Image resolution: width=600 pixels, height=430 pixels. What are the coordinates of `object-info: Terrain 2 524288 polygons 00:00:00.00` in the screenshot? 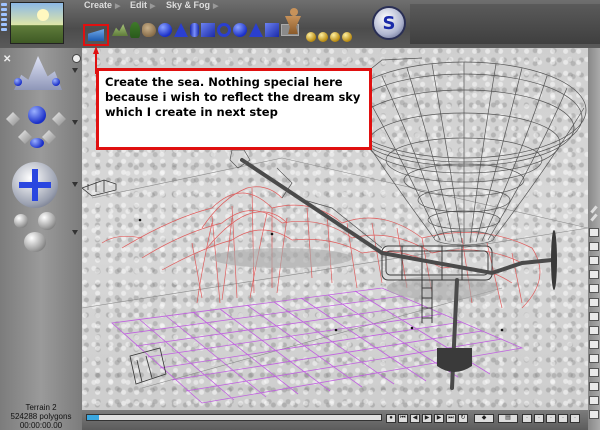 It's located at (41, 416).